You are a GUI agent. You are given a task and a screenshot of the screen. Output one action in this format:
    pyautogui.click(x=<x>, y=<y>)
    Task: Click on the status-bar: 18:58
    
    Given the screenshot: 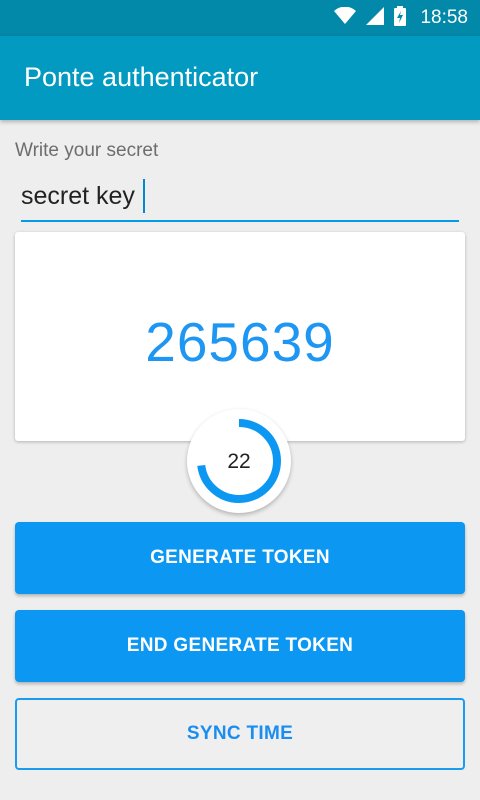 What is the action you would take?
    pyautogui.click(x=240, y=18)
    